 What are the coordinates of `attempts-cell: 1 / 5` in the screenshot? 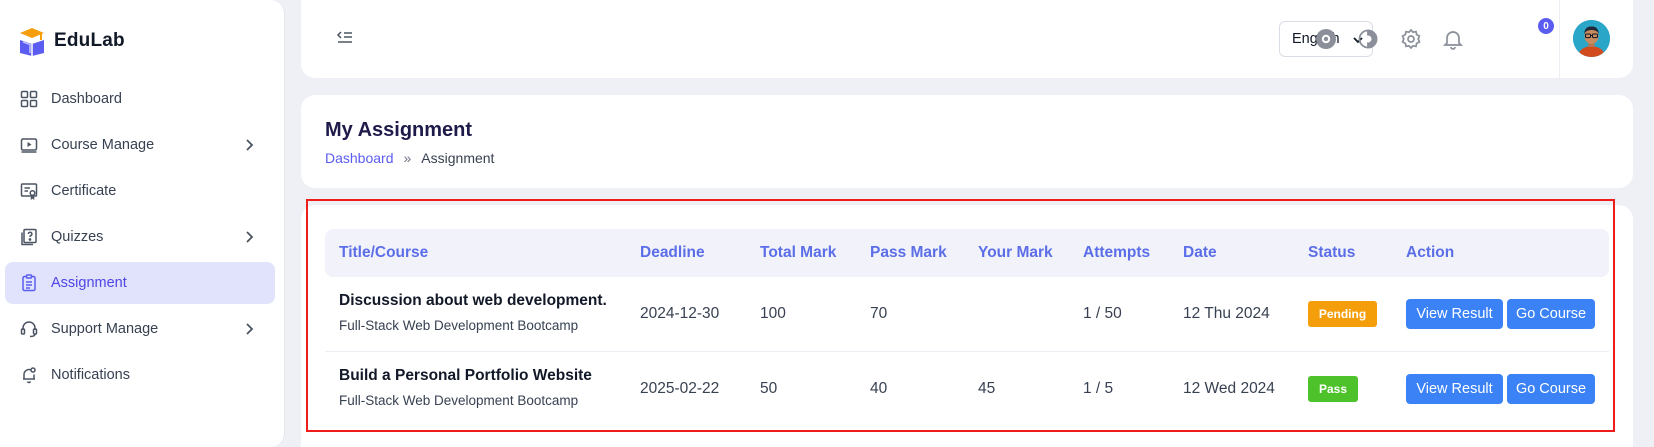 It's located at (1098, 388).